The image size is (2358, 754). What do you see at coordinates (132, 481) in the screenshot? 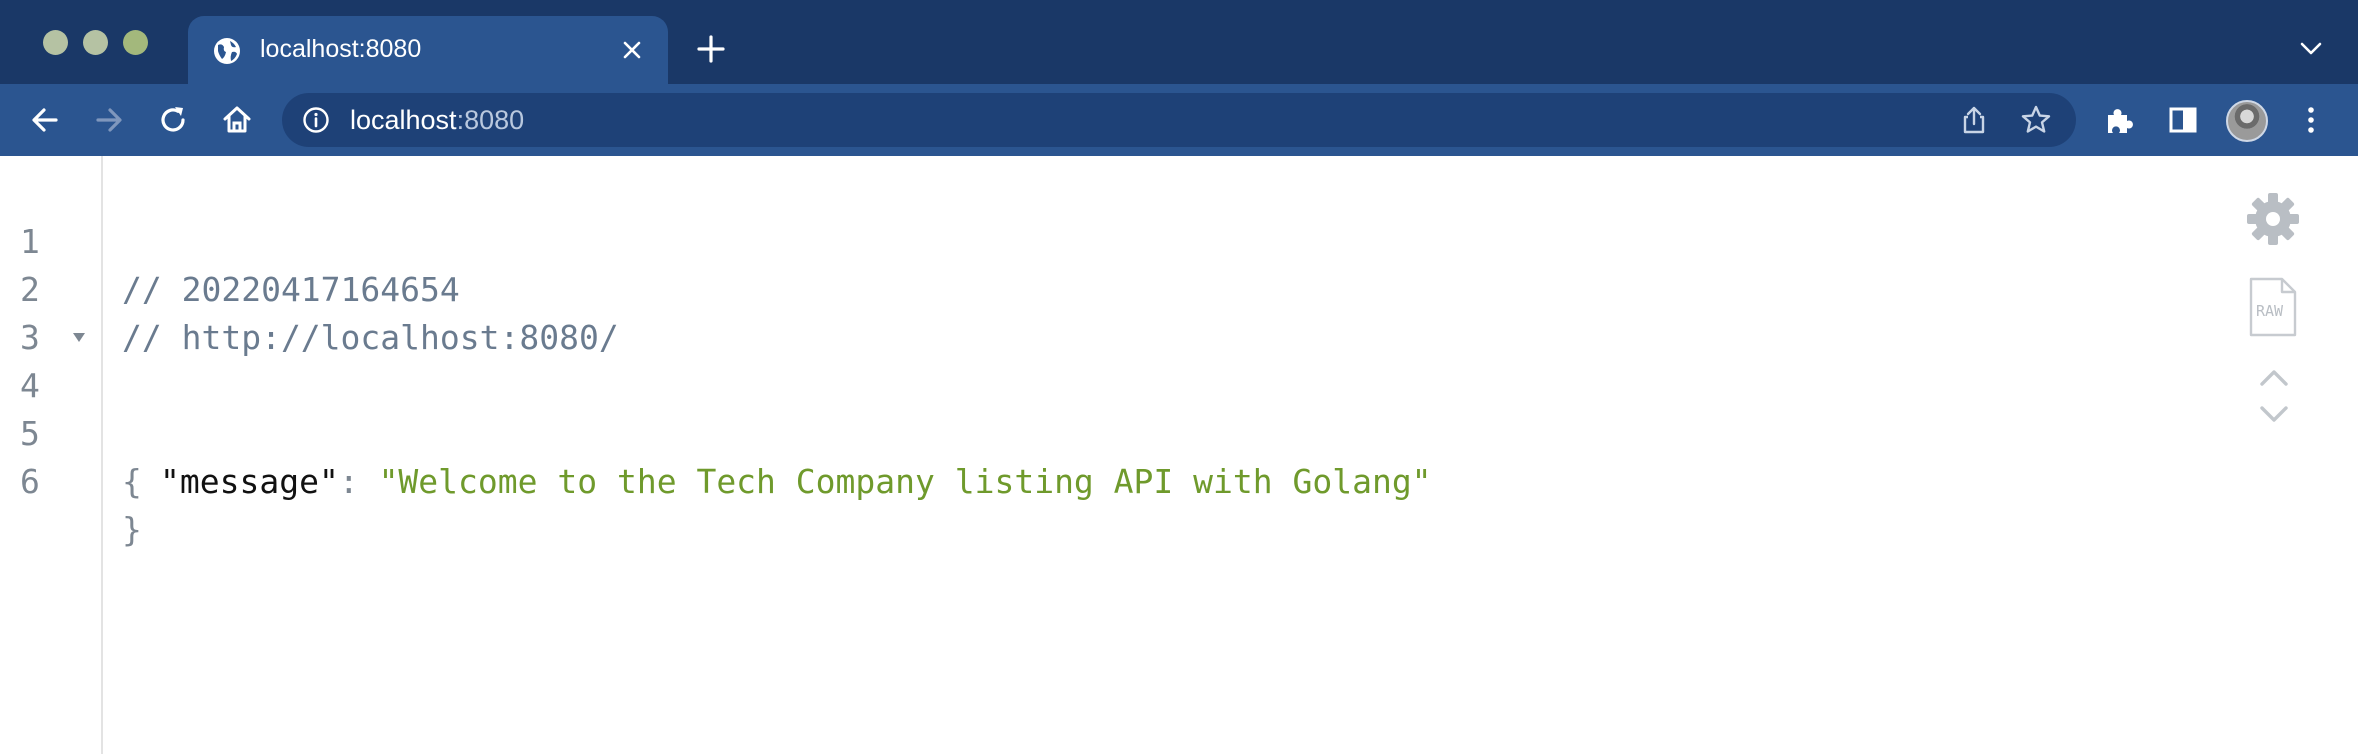
I see `open-brace: {` at bounding box center [132, 481].